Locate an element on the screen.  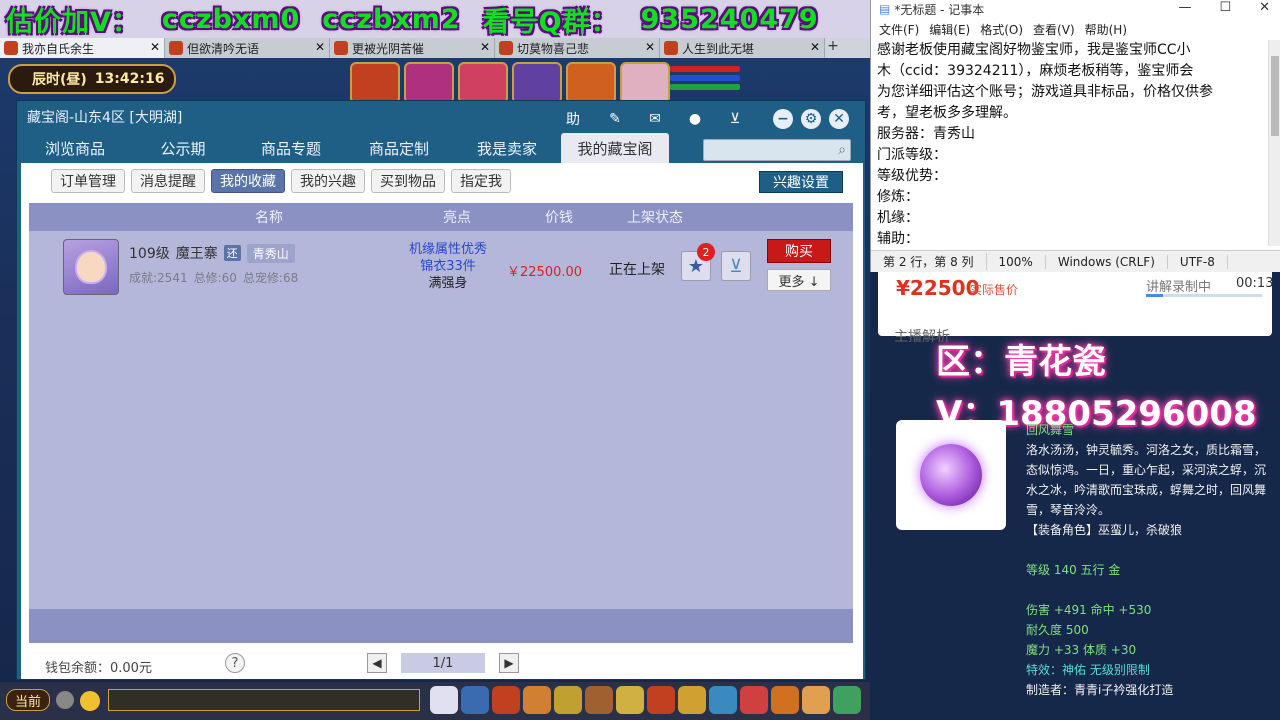
menu-file: 文件(F) is located at coordinates (899, 29).